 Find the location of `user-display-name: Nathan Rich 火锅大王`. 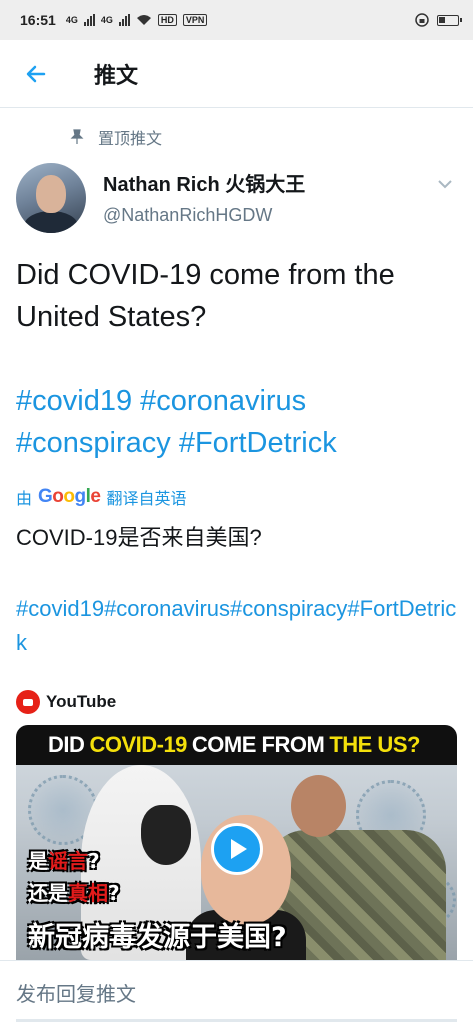

user-display-name: Nathan Rich 火锅大王 is located at coordinates (204, 182).